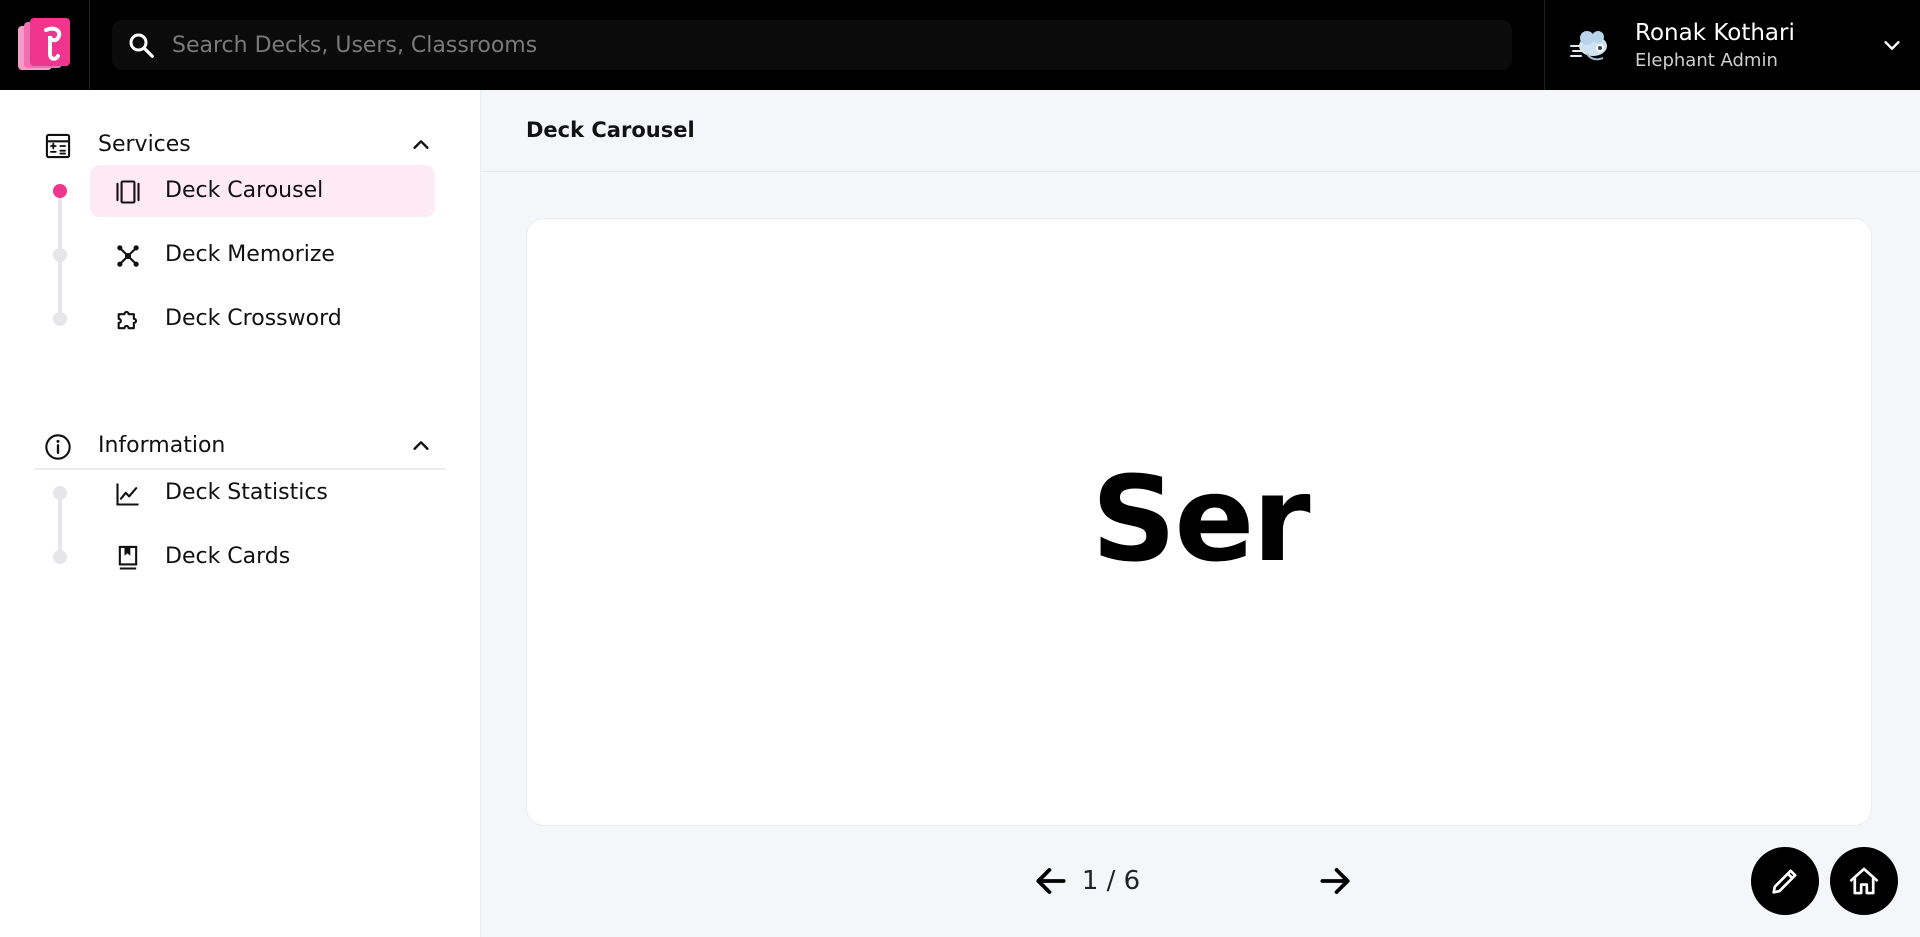 This screenshot has height=937, width=1920. I want to click on sidebar-item-deck-crossword: Deck Crossword, so click(262, 319).